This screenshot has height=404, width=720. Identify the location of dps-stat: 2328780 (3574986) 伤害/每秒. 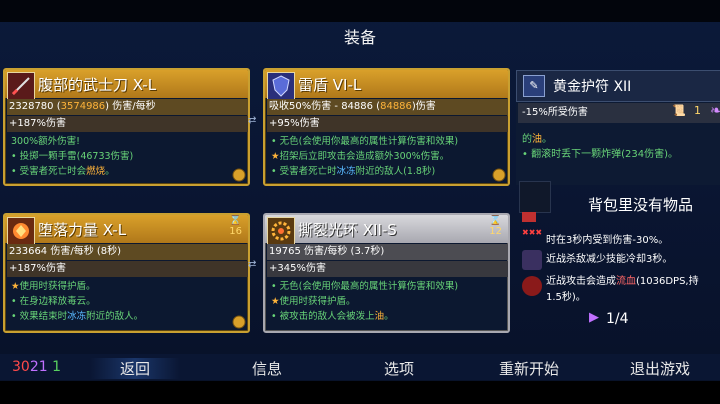
(127, 107).